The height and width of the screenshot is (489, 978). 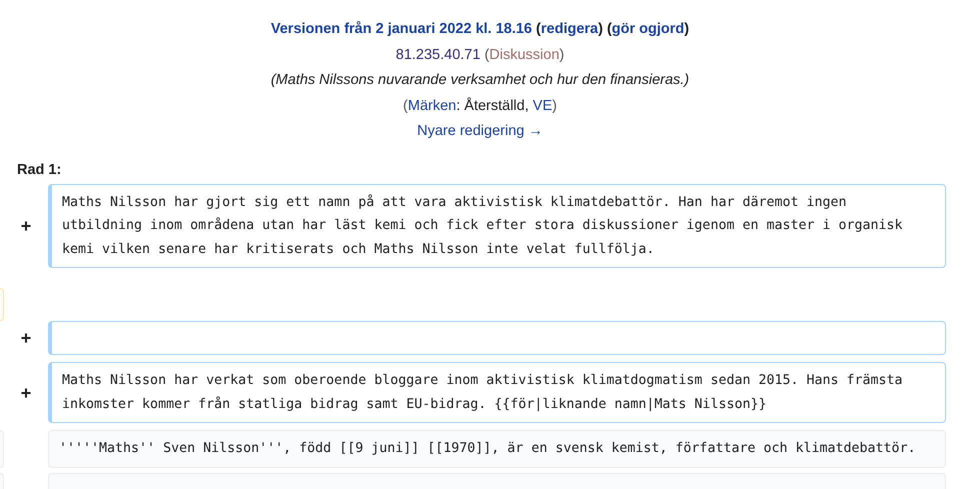 I want to click on edit-summary: (Maths Nilssons nuvarande verksamhet och hur den finansieras.), so click(x=480, y=80).